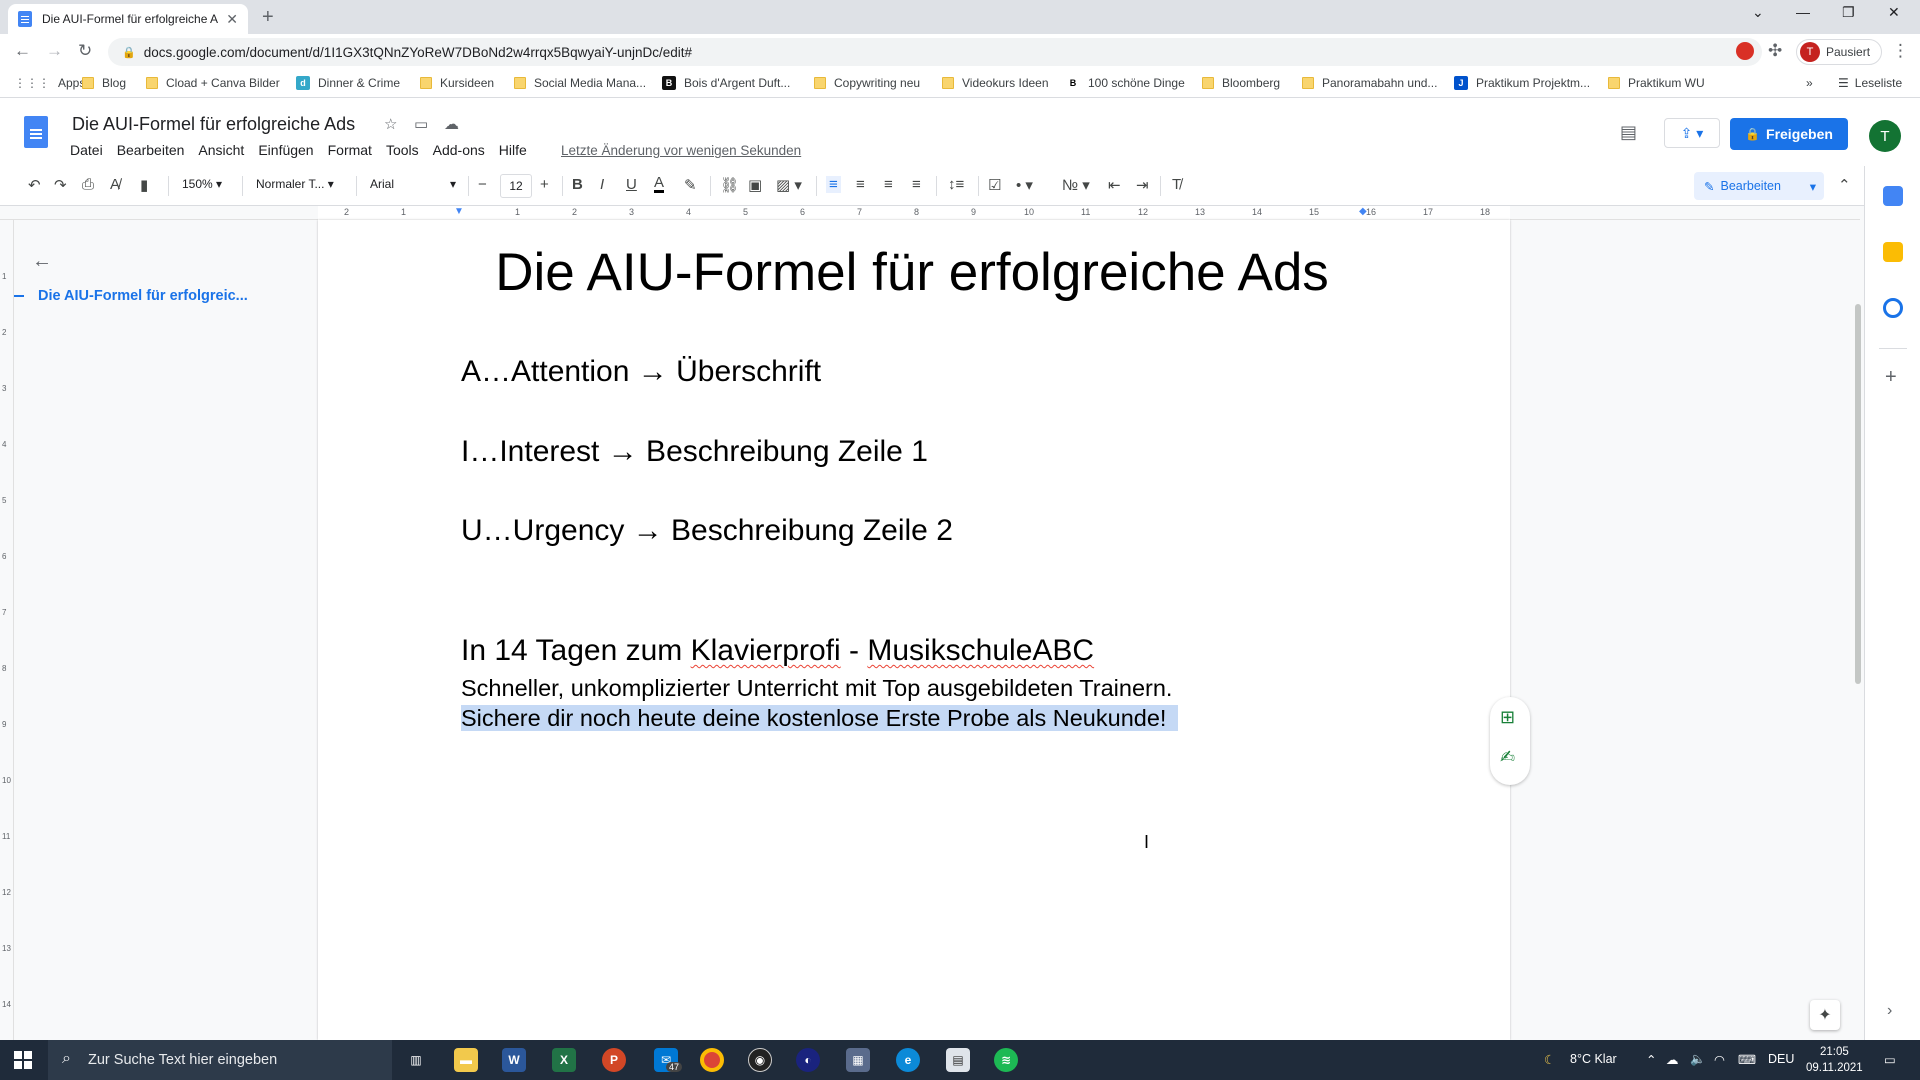 Image resolution: width=1920 pixels, height=1080 pixels. What do you see at coordinates (1844, 185) in the screenshot?
I see `collapse-menus-icon: ⌃` at bounding box center [1844, 185].